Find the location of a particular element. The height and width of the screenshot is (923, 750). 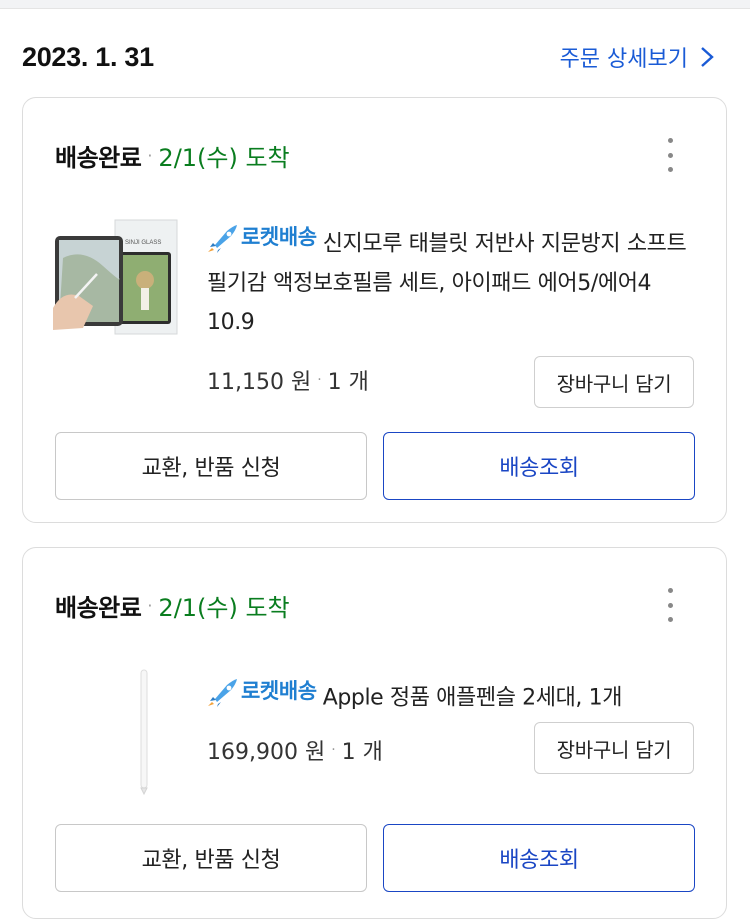

price-row: 169,900 원 · 1 개 is located at coordinates (295, 750).